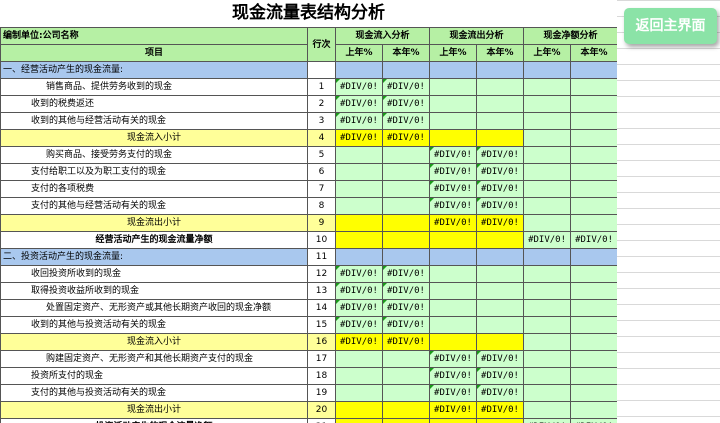 This screenshot has width=720, height=423. Describe the element at coordinates (154, 274) in the screenshot. I see `item-label: 收回投资所收到的现金` at that location.